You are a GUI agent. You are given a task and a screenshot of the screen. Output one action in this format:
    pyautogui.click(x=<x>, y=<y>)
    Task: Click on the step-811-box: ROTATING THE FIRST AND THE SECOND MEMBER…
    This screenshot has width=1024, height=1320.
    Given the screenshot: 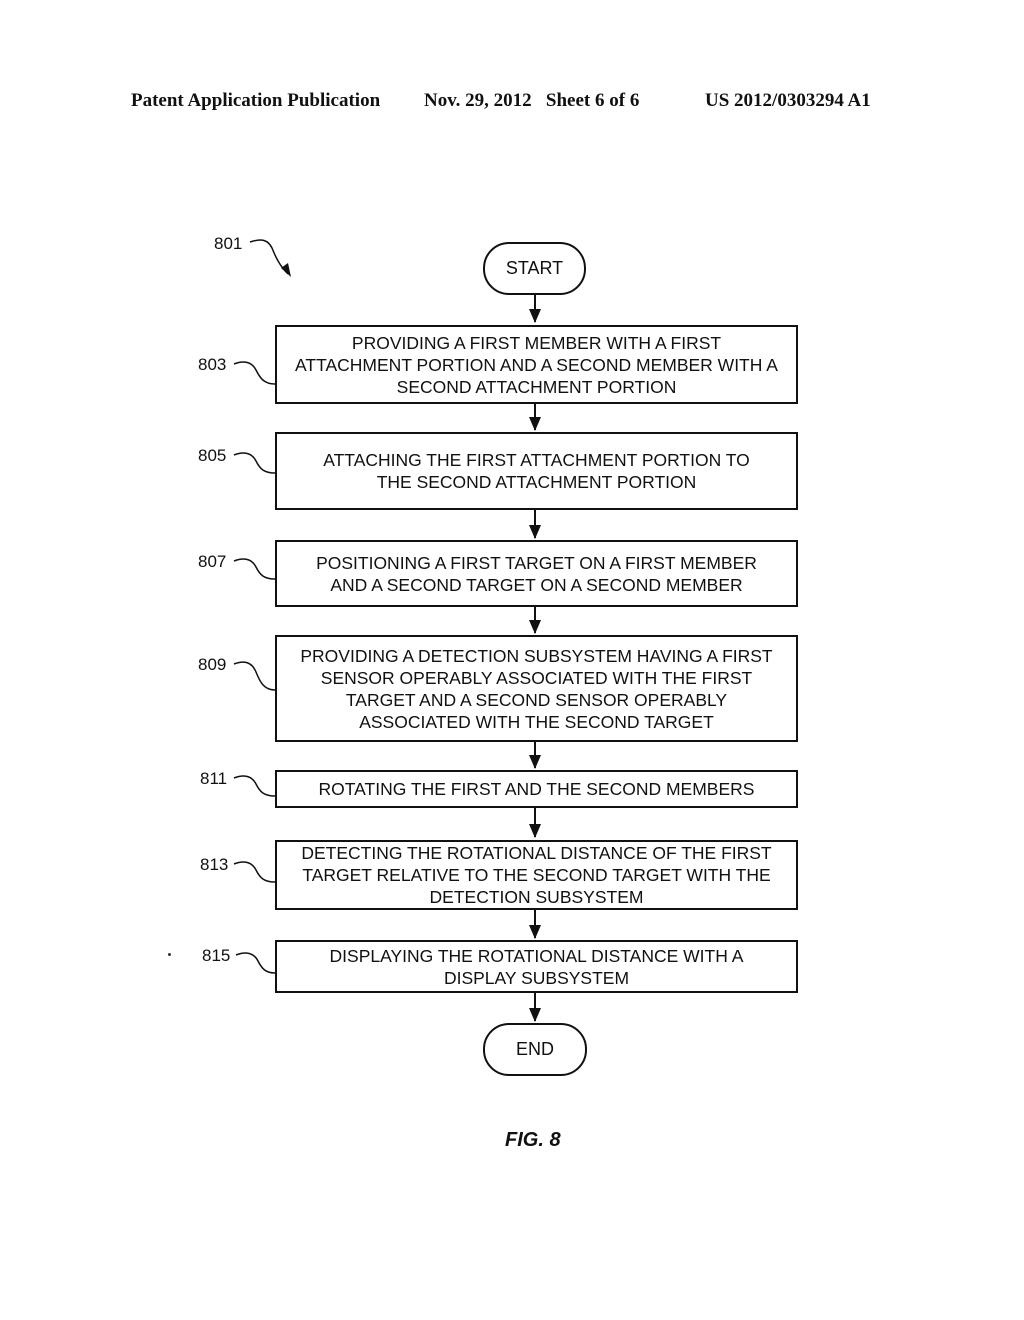 What is the action you would take?
    pyautogui.click(x=536, y=789)
    